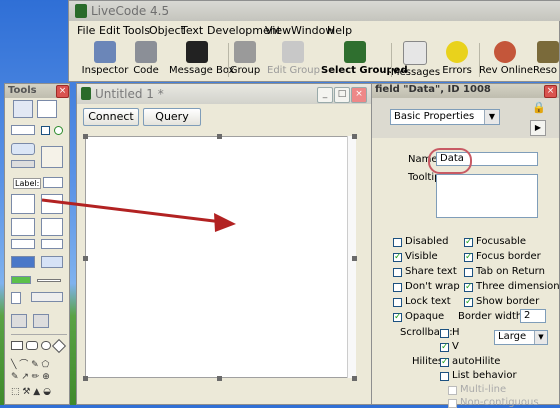 This screenshot has height=408, width=560. I want to click on annotation-arrow, so click(138, 215).